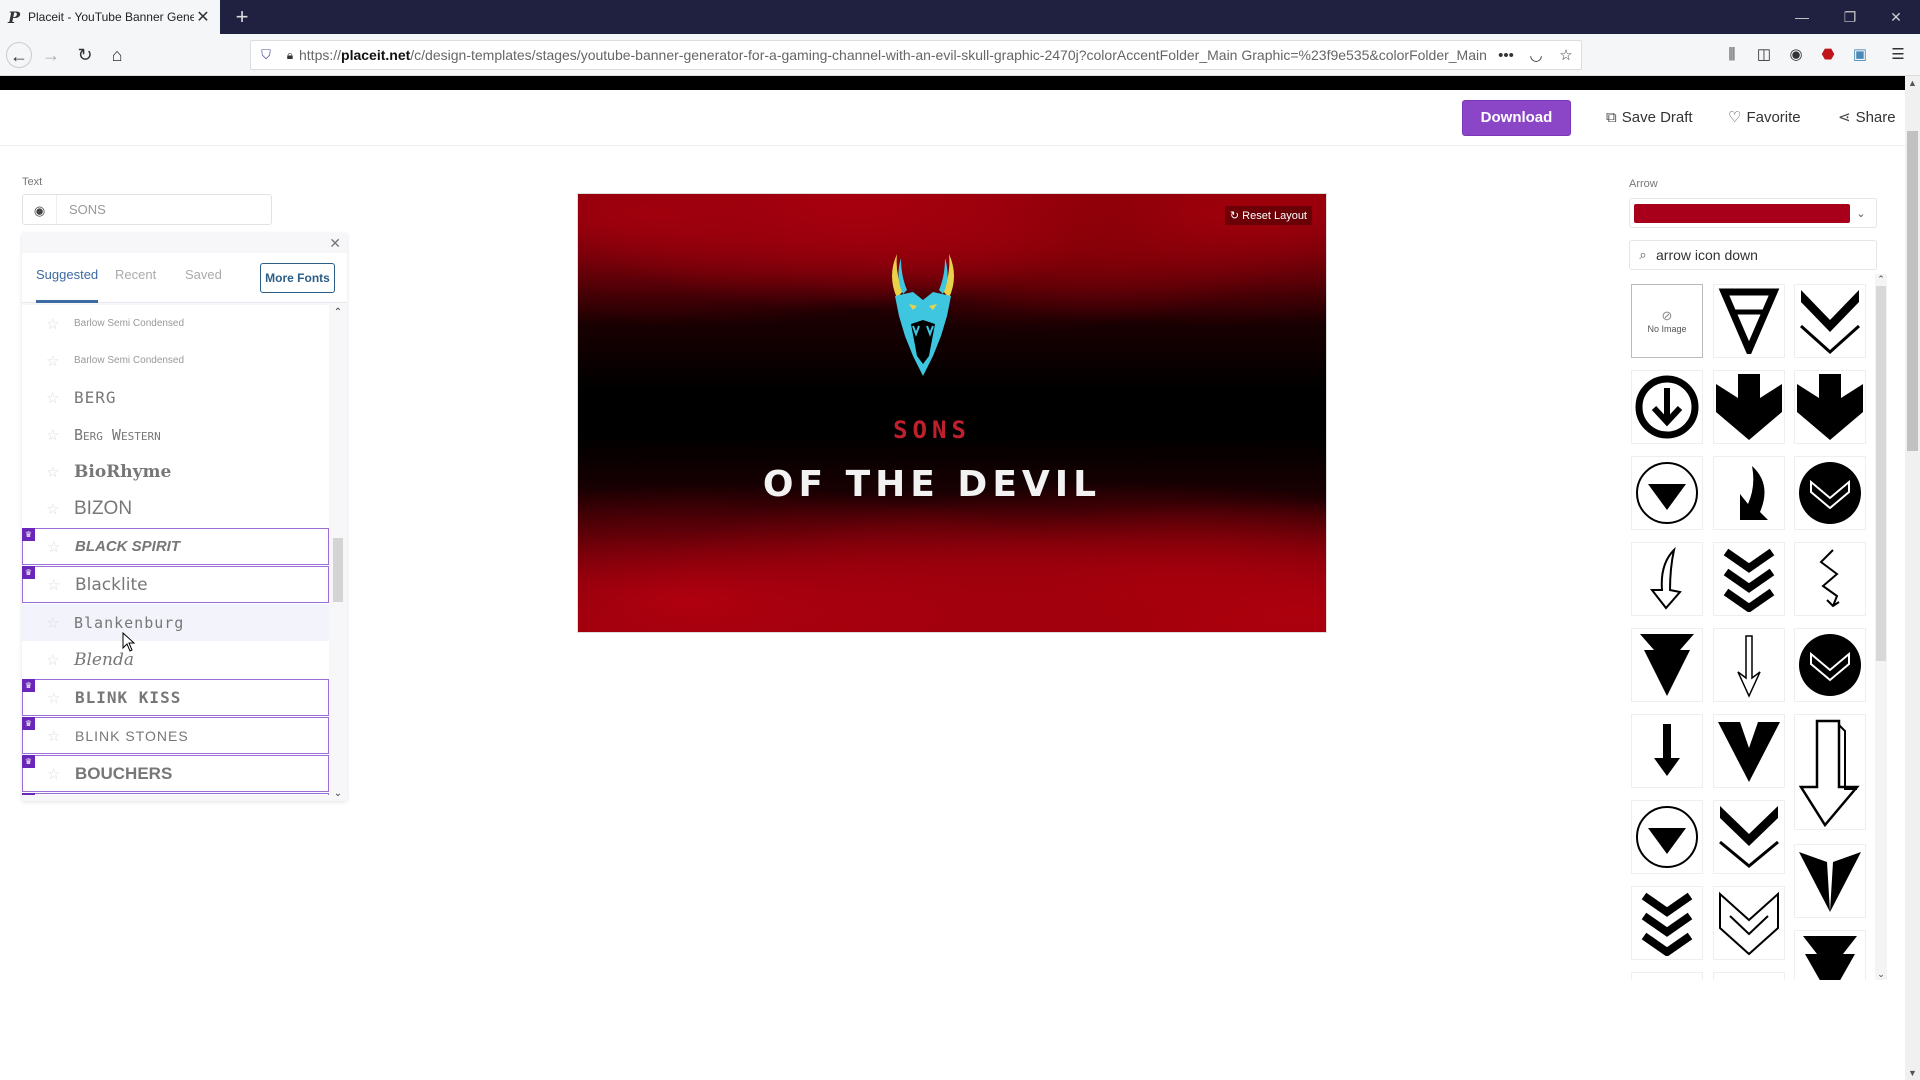 The image size is (1920, 1080). Describe the element at coordinates (1761, 255) in the screenshot. I see `graphic-search-input` at that location.